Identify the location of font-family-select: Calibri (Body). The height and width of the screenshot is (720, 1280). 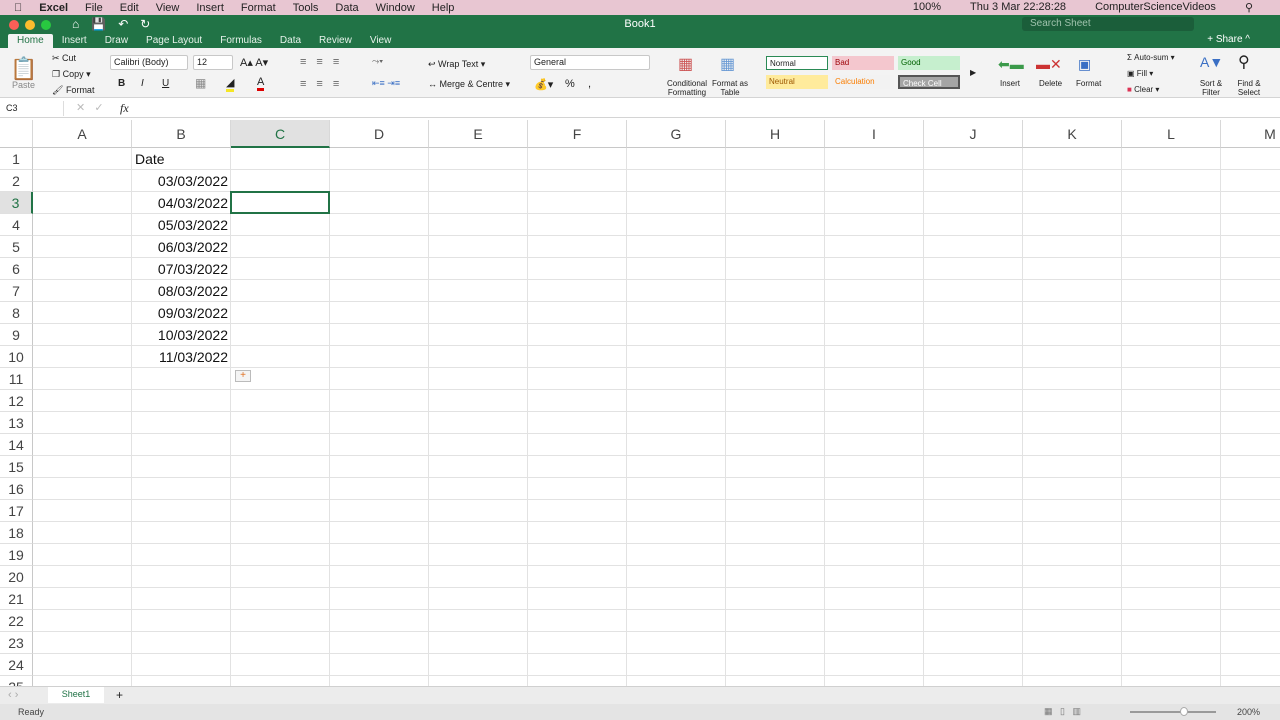
(149, 62).